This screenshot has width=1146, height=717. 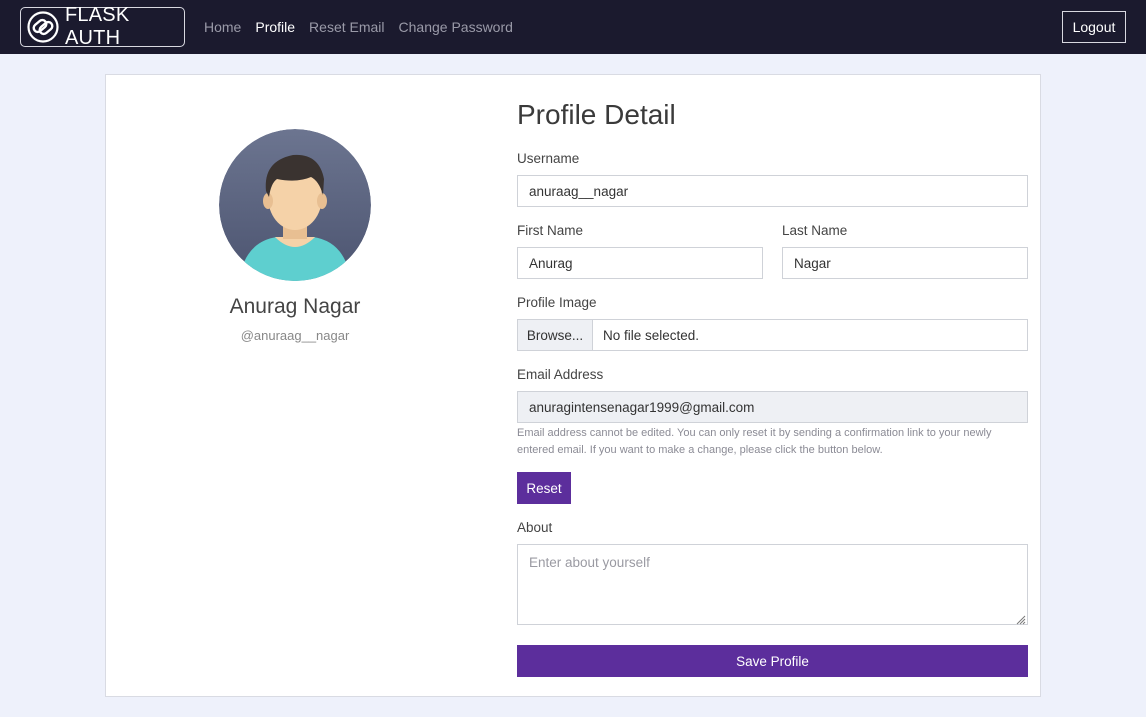 I want to click on username-input: anuraag__nagar, so click(x=772, y=191).